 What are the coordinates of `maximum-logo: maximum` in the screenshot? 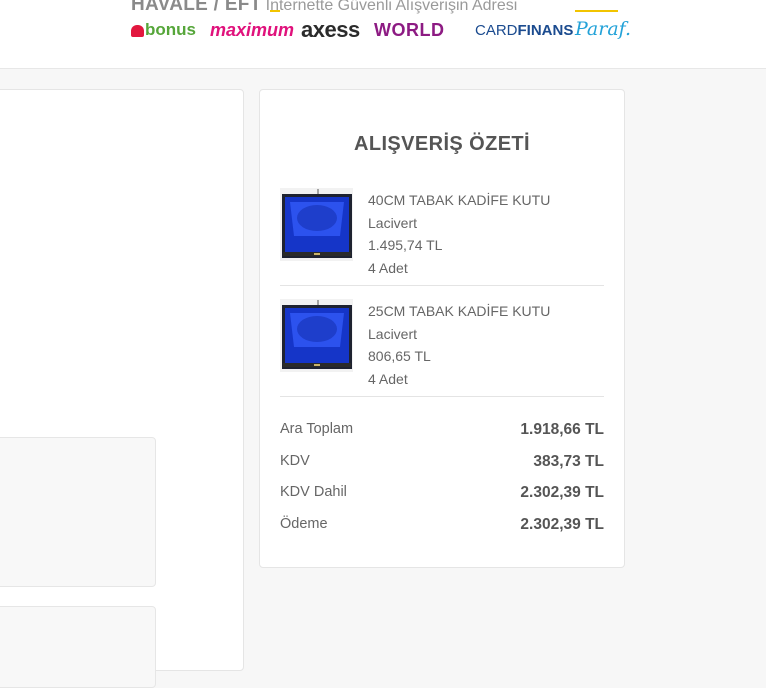 It's located at (252, 30).